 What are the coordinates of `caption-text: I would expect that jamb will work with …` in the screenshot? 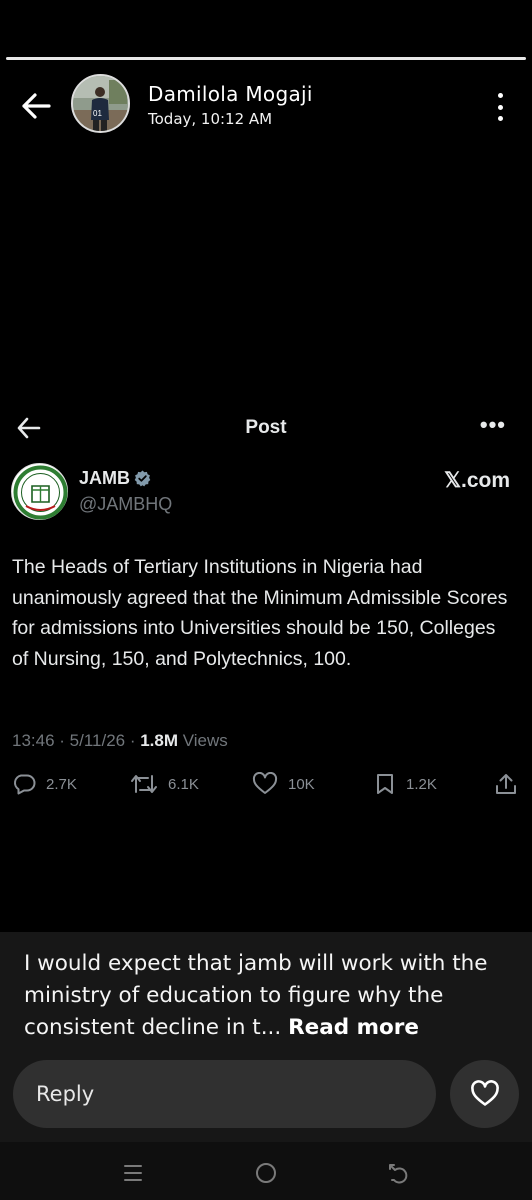 It's located at (269, 996).